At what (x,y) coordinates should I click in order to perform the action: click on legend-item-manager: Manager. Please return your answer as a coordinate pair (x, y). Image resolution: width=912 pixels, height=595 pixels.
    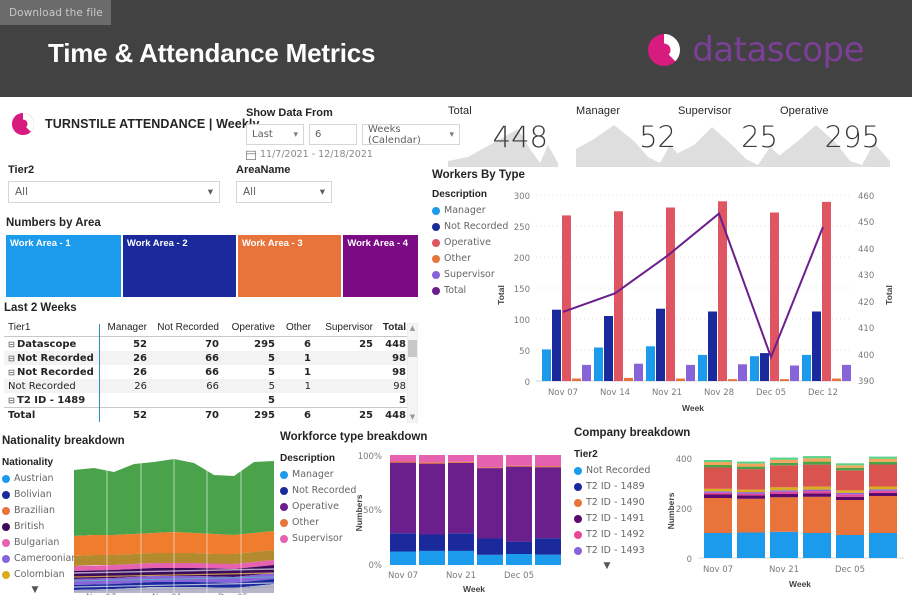
    Looking at the image, I should click on (320, 475).